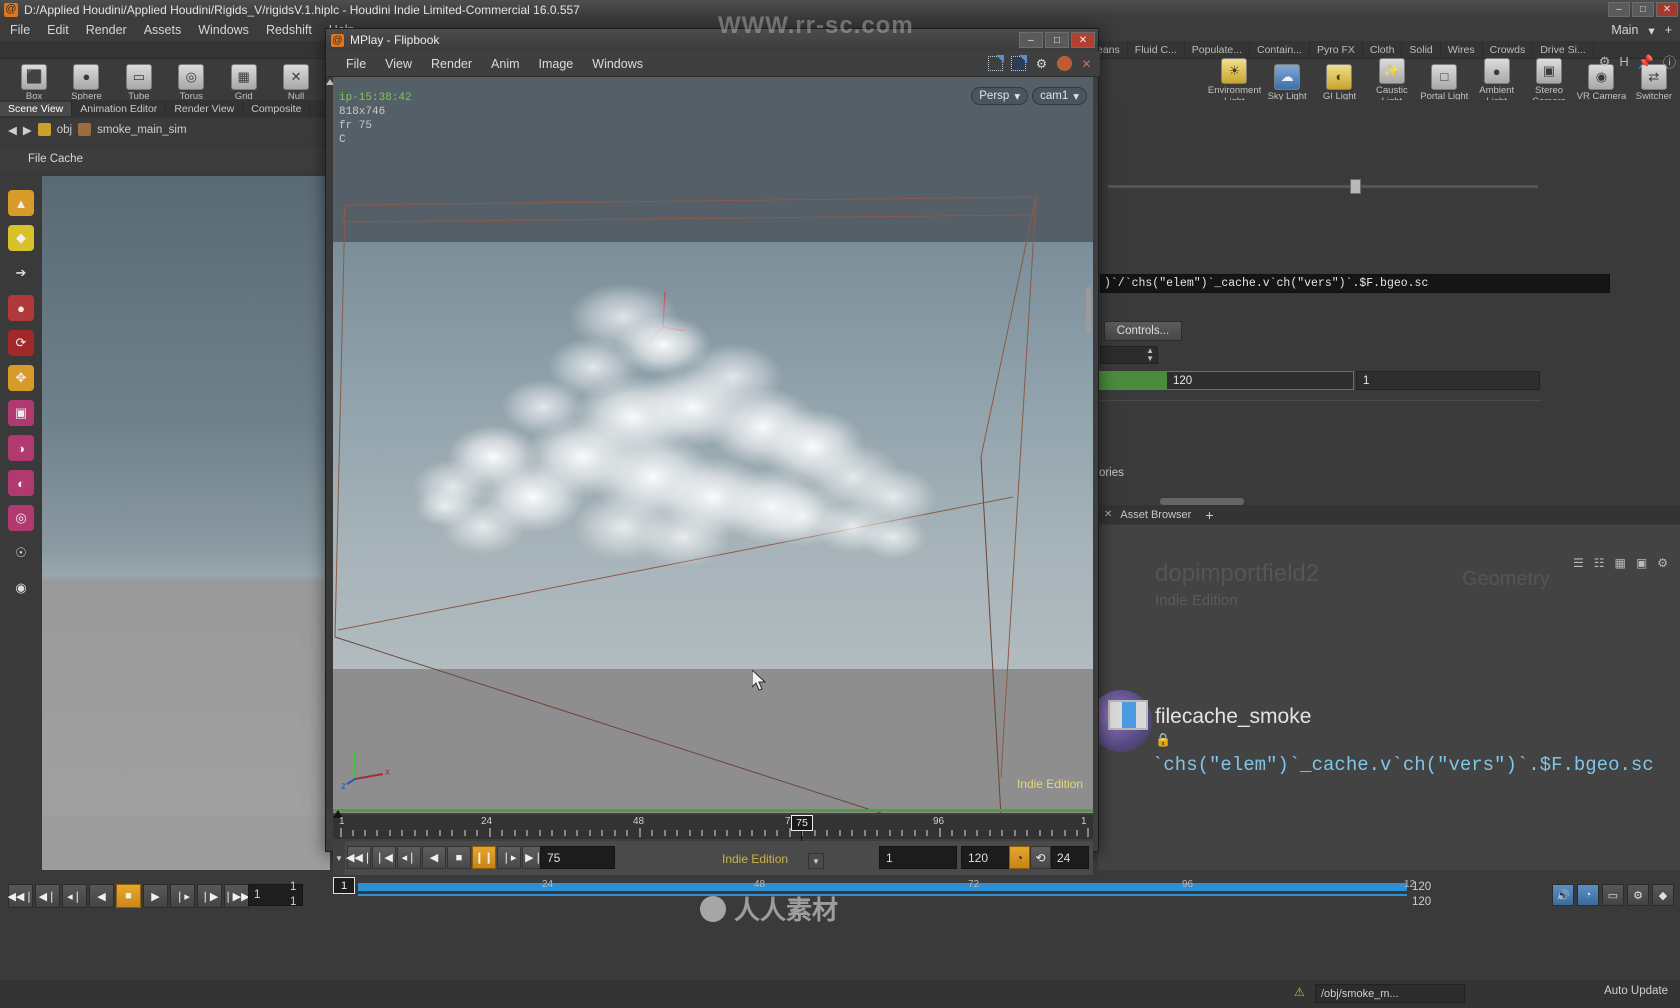 This screenshot has width=1680, height=1008. What do you see at coordinates (505, 64) in the screenshot?
I see `mplay-menu-anim: Anim` at bounding box center [505, 64].